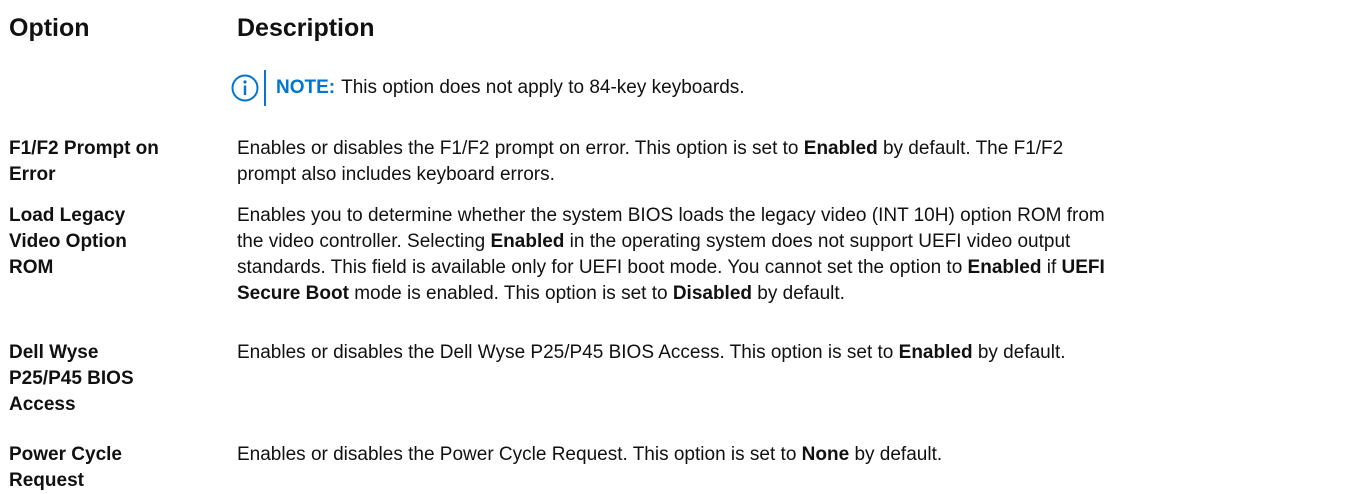 Image resolution: width=1360 pixels, height=494 pixels. Describe the element at coordinates (265, 88) in the screenshot. I see `note-divider` at that location.